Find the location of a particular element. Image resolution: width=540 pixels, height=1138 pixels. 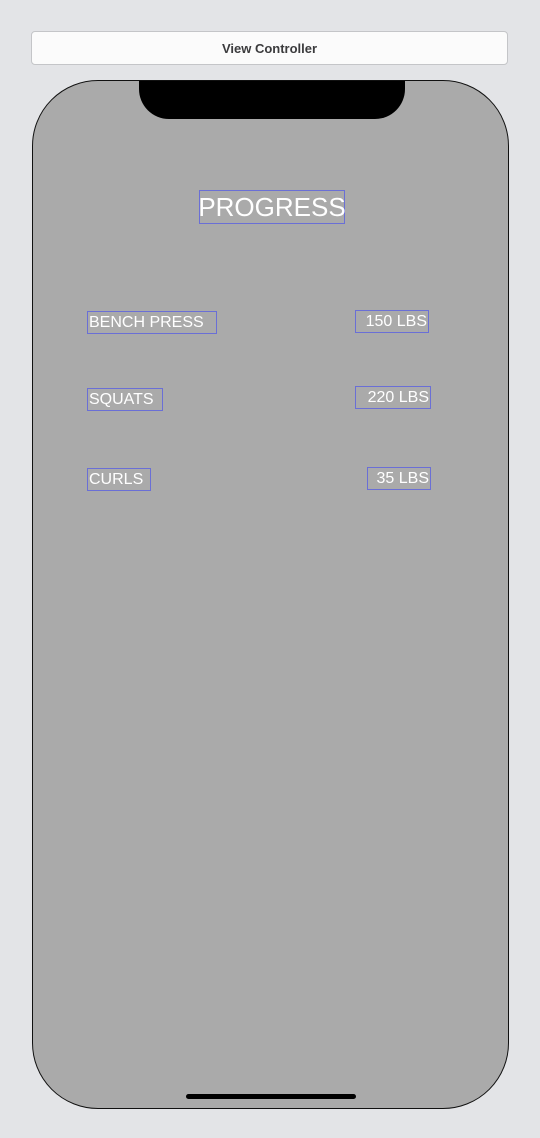

squats-label: SQUATS is located at coordinates (125, 399).